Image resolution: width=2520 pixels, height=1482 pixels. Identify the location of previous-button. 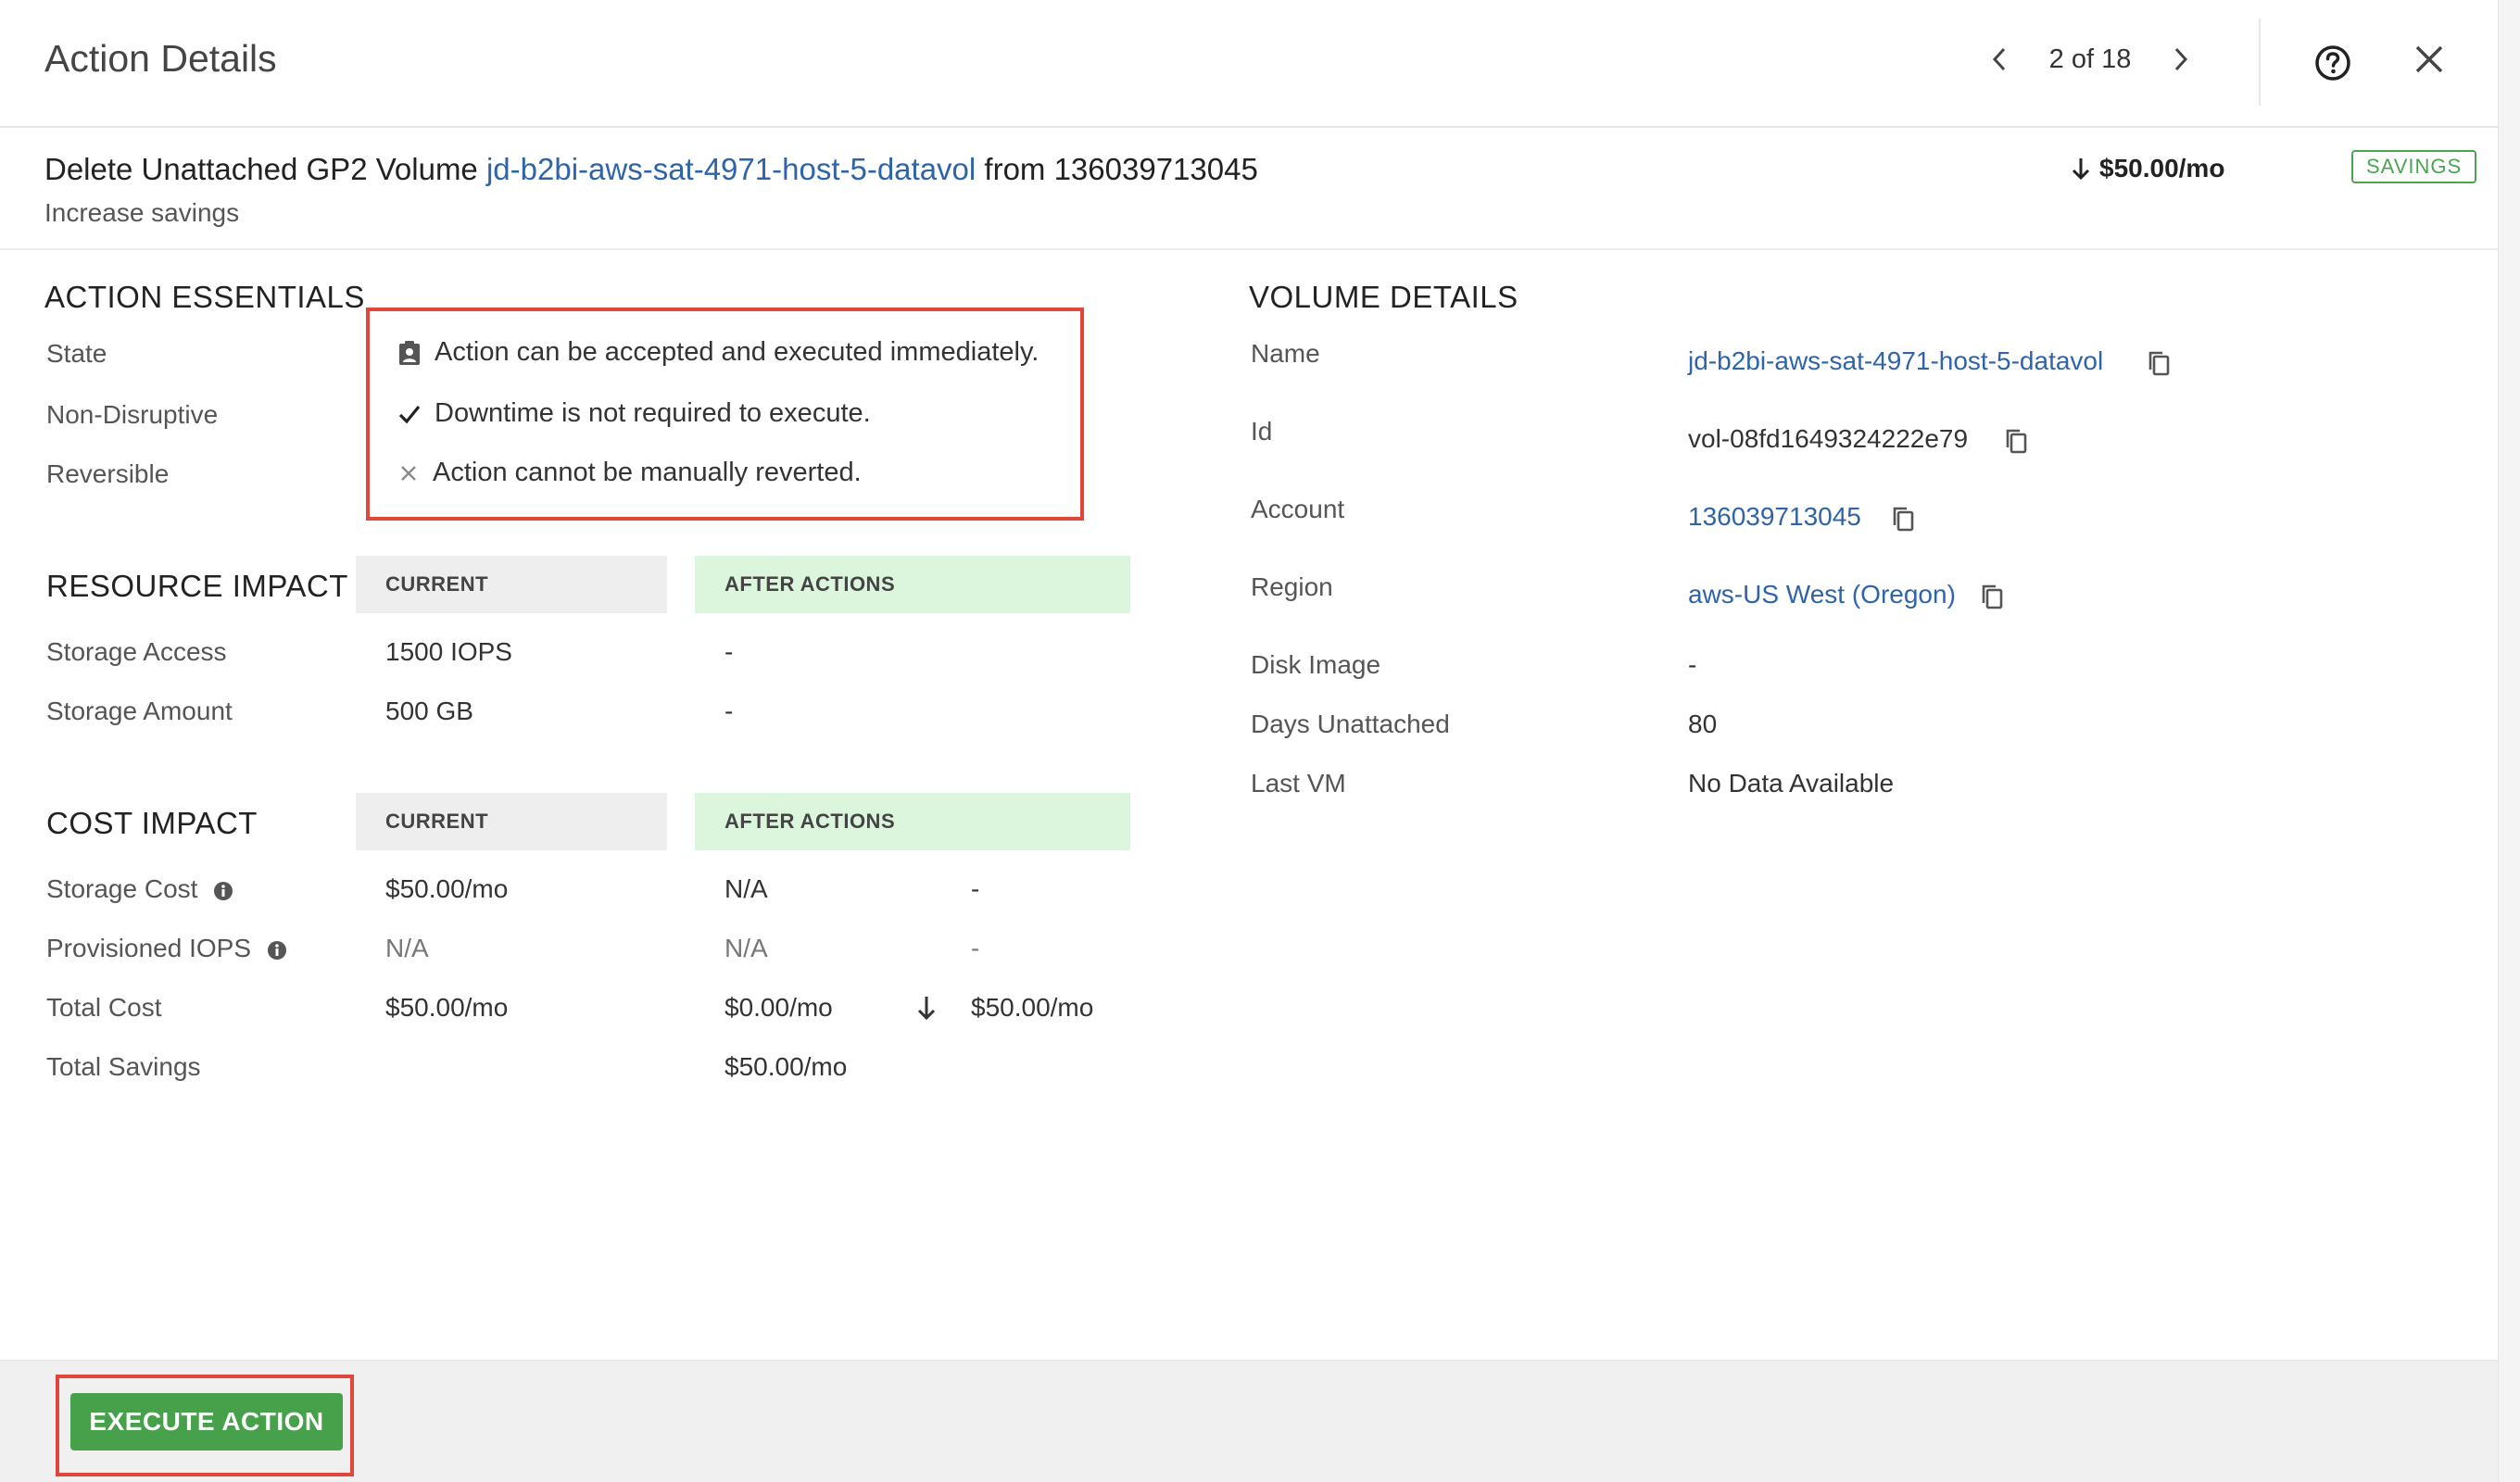
(1999, 59).